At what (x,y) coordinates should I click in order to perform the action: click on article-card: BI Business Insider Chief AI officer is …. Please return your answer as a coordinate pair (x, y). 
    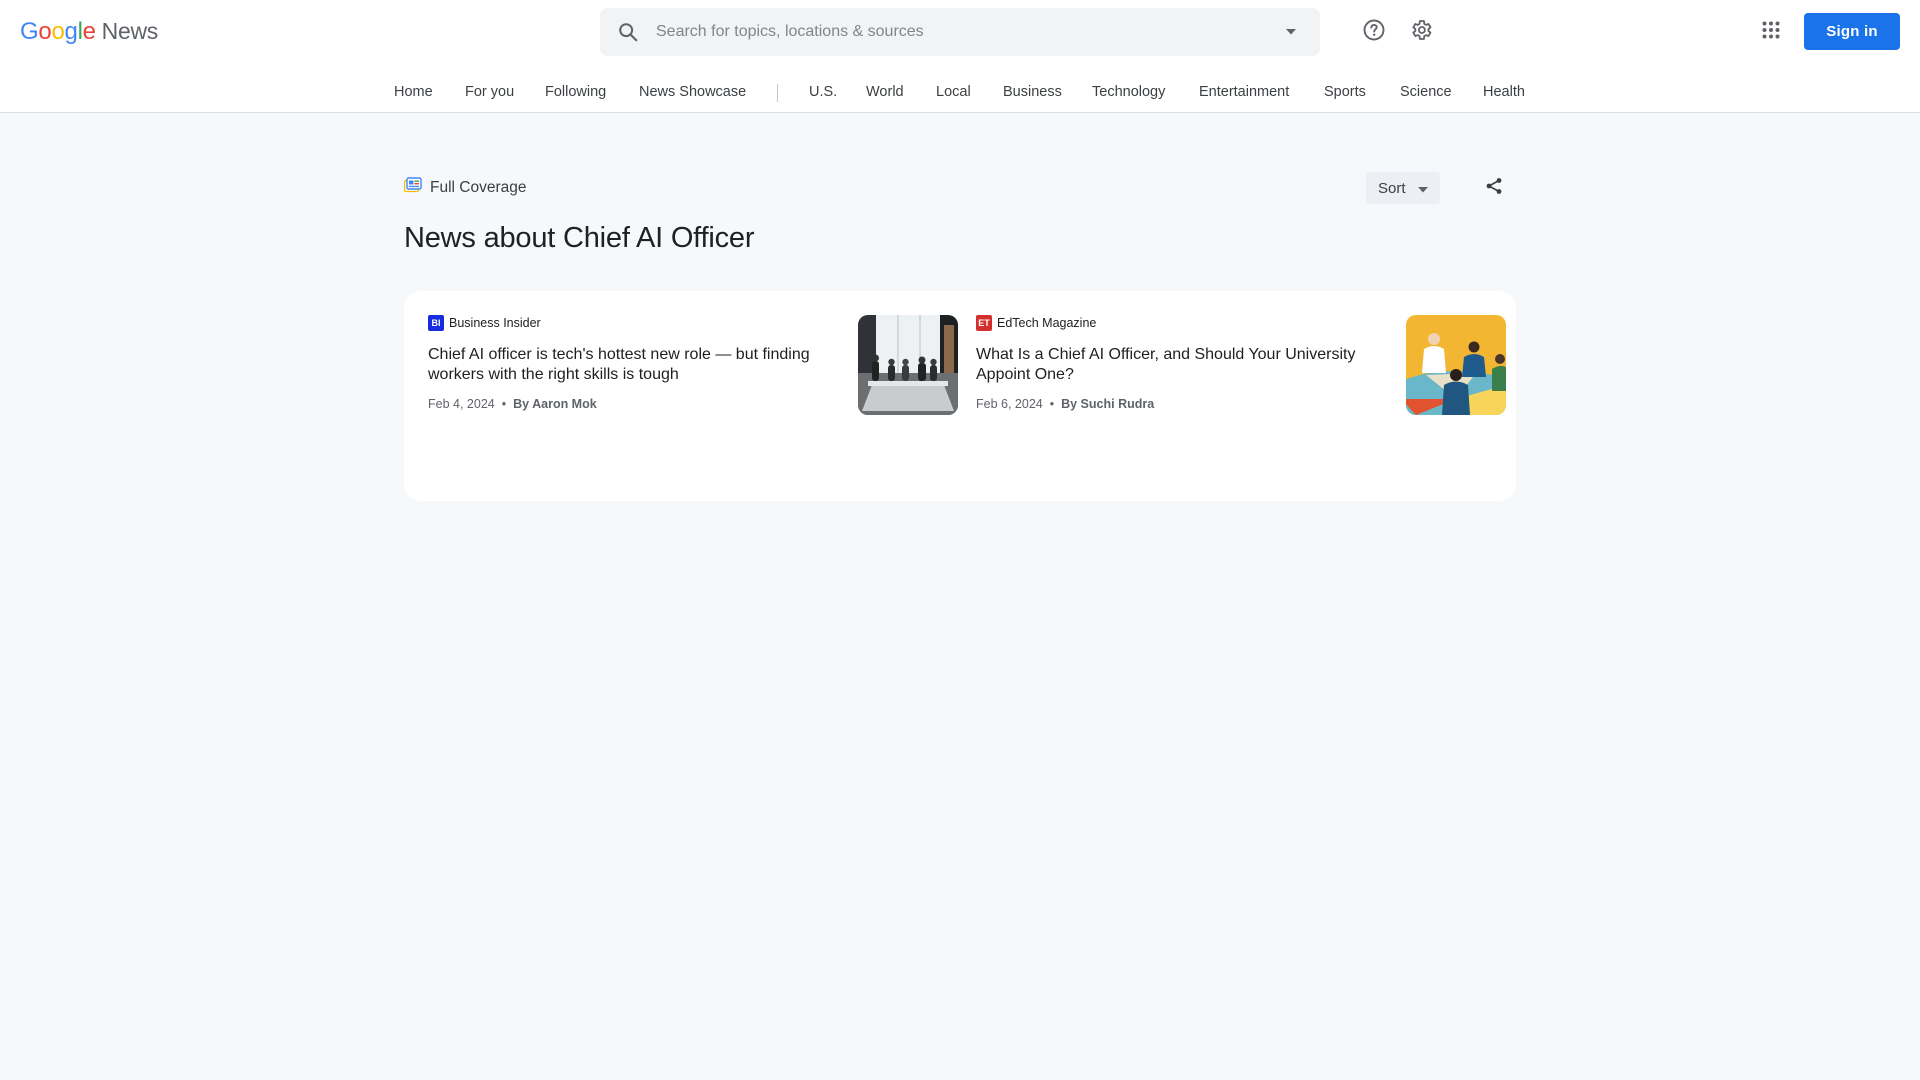
    Looking at the image, I should click on (693, 365).